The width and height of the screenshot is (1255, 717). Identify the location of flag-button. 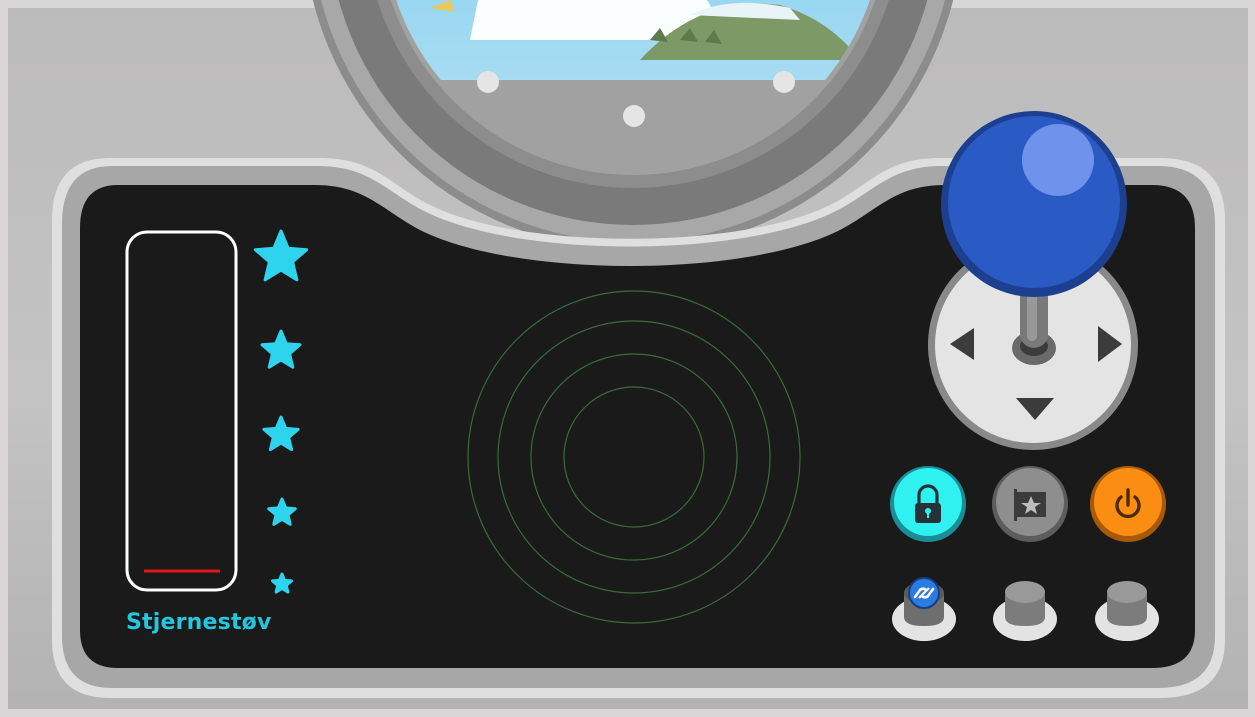
(1030, 504).